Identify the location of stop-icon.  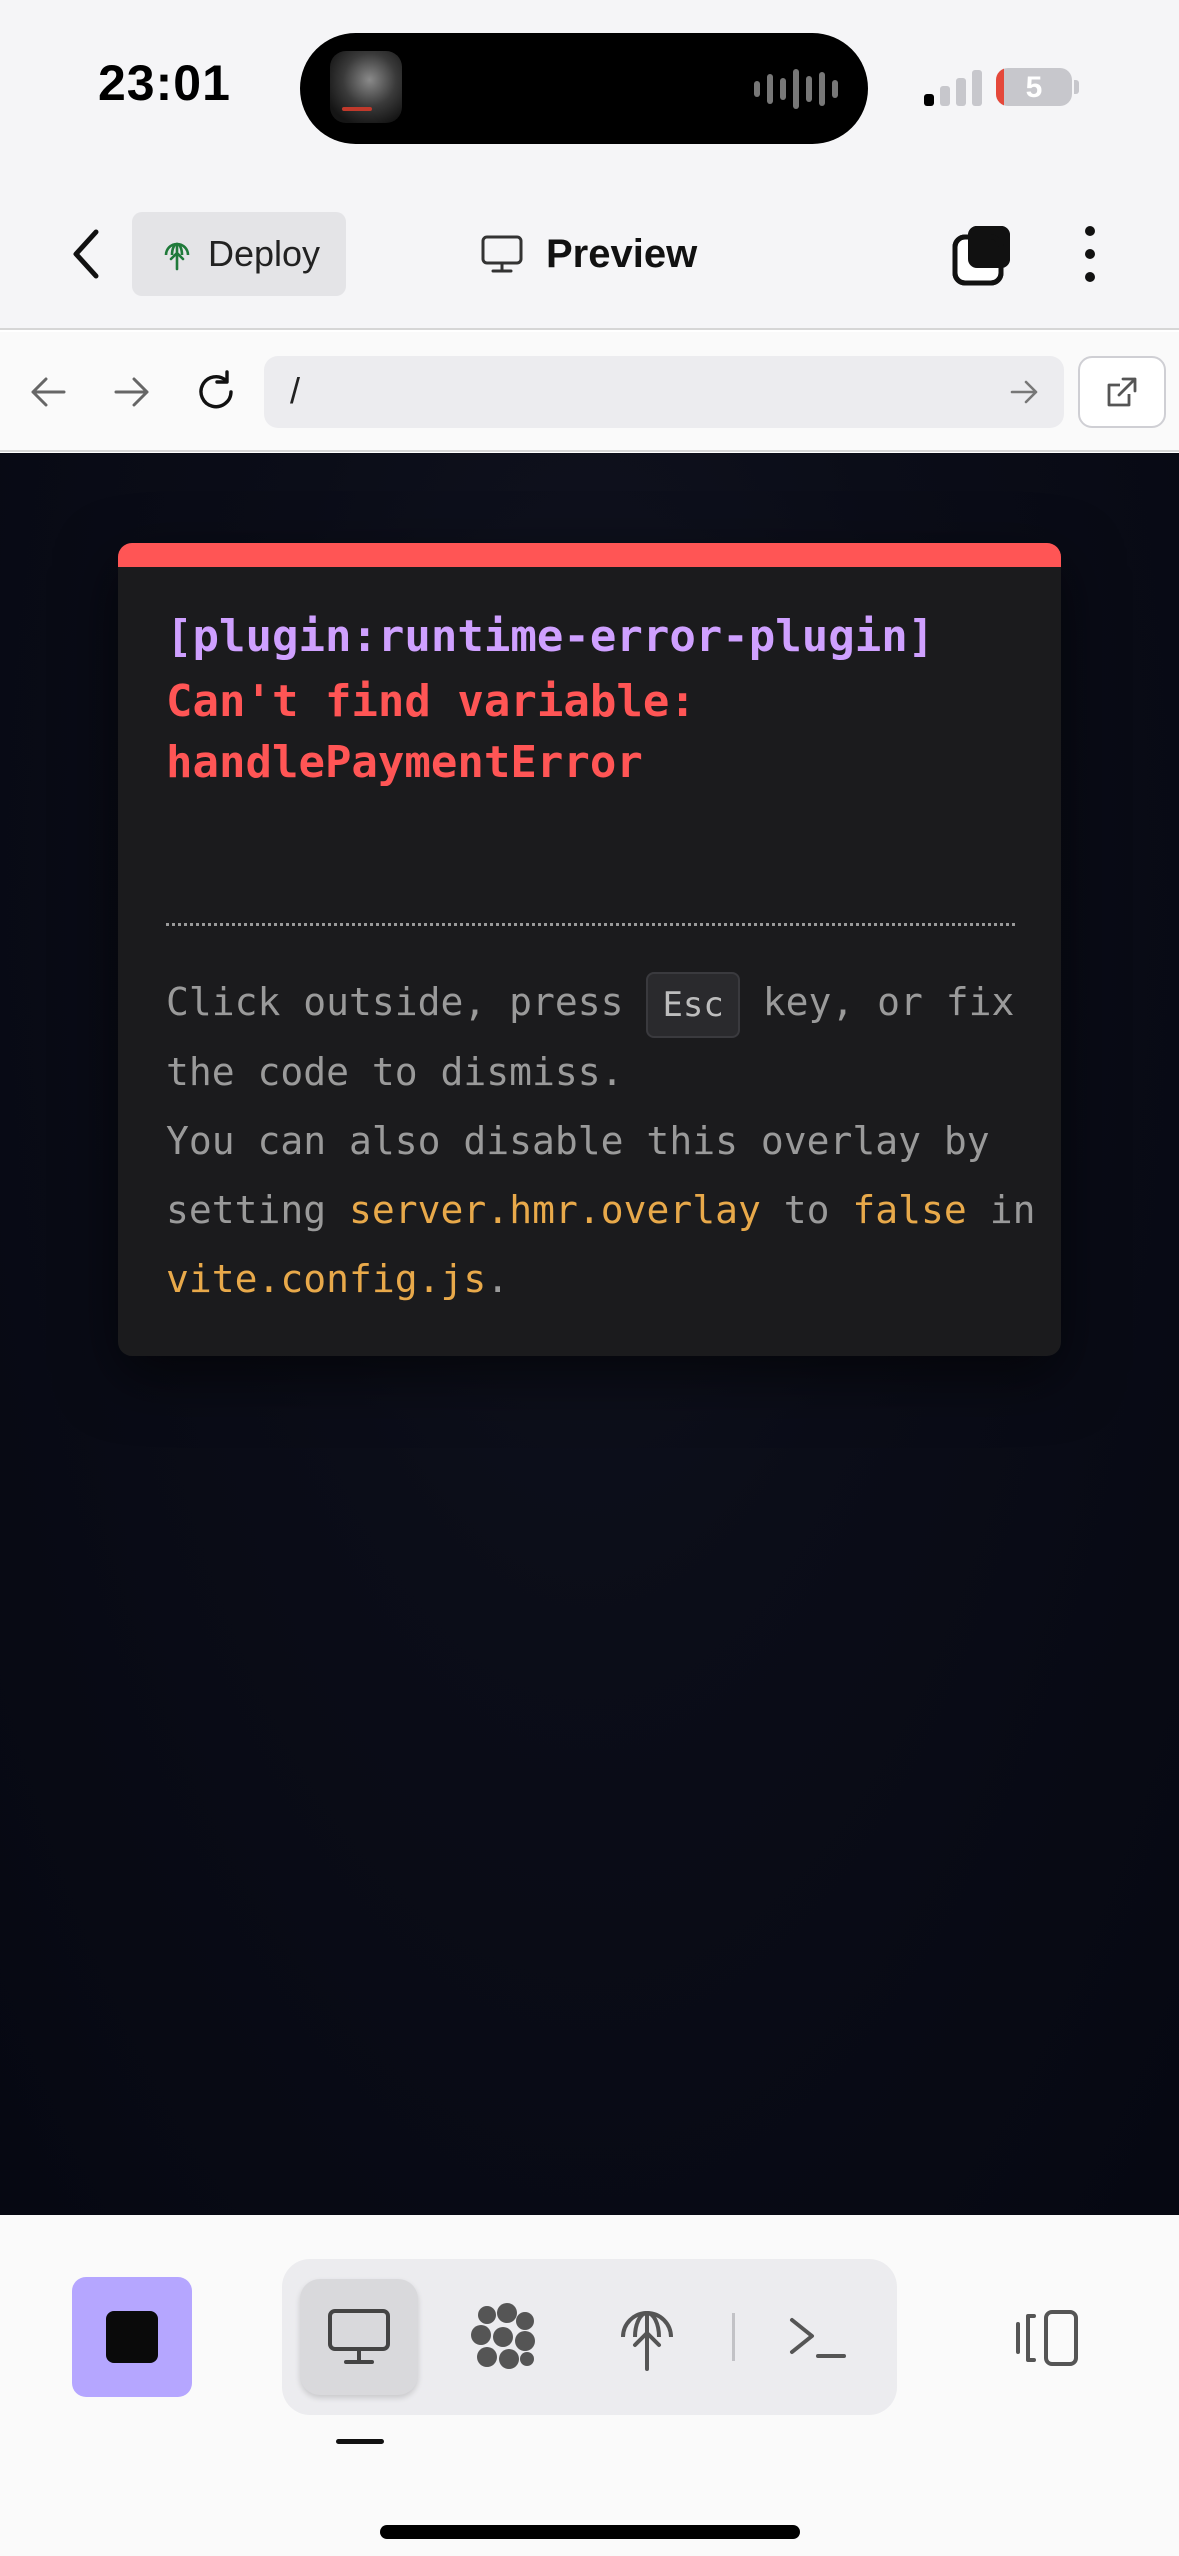
(132, 2337).